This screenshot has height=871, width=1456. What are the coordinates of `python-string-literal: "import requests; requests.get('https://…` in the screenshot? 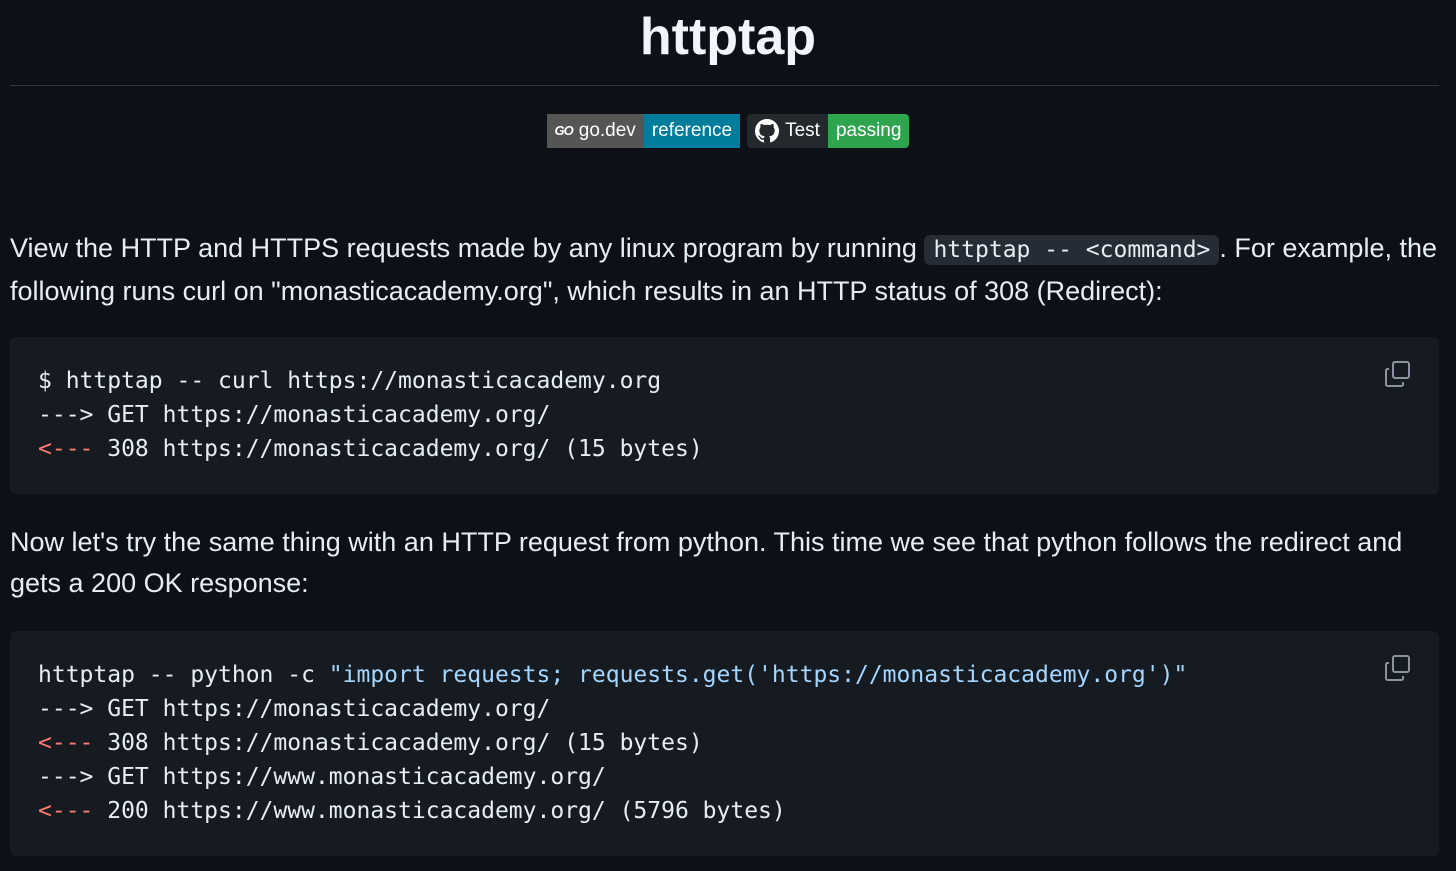 It's located at (758, 675).